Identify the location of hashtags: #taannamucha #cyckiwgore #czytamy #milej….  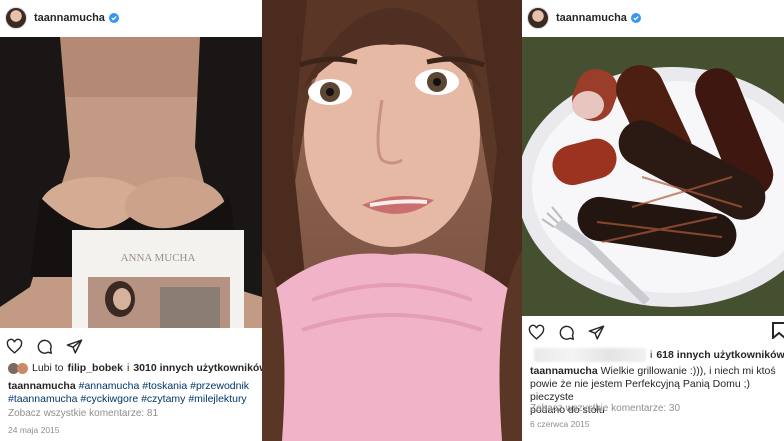
(132, 399).